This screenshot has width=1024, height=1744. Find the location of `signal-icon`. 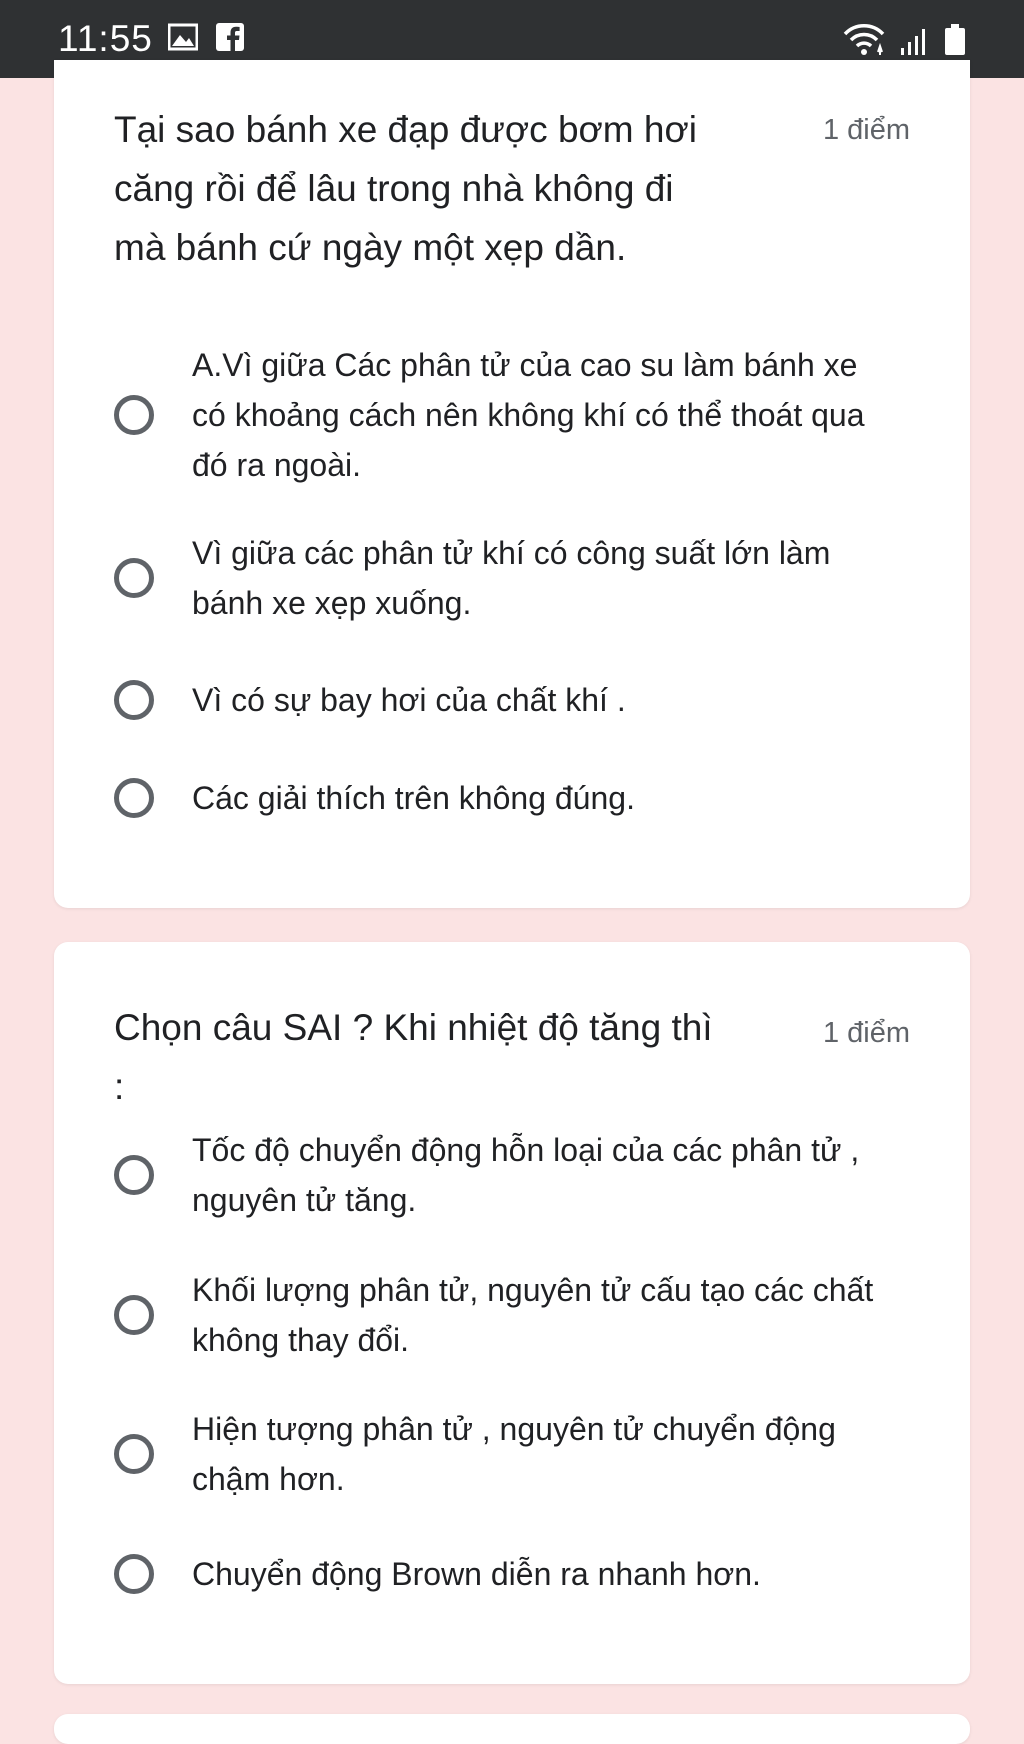

signal-icon is located at coordinates (915, 43).